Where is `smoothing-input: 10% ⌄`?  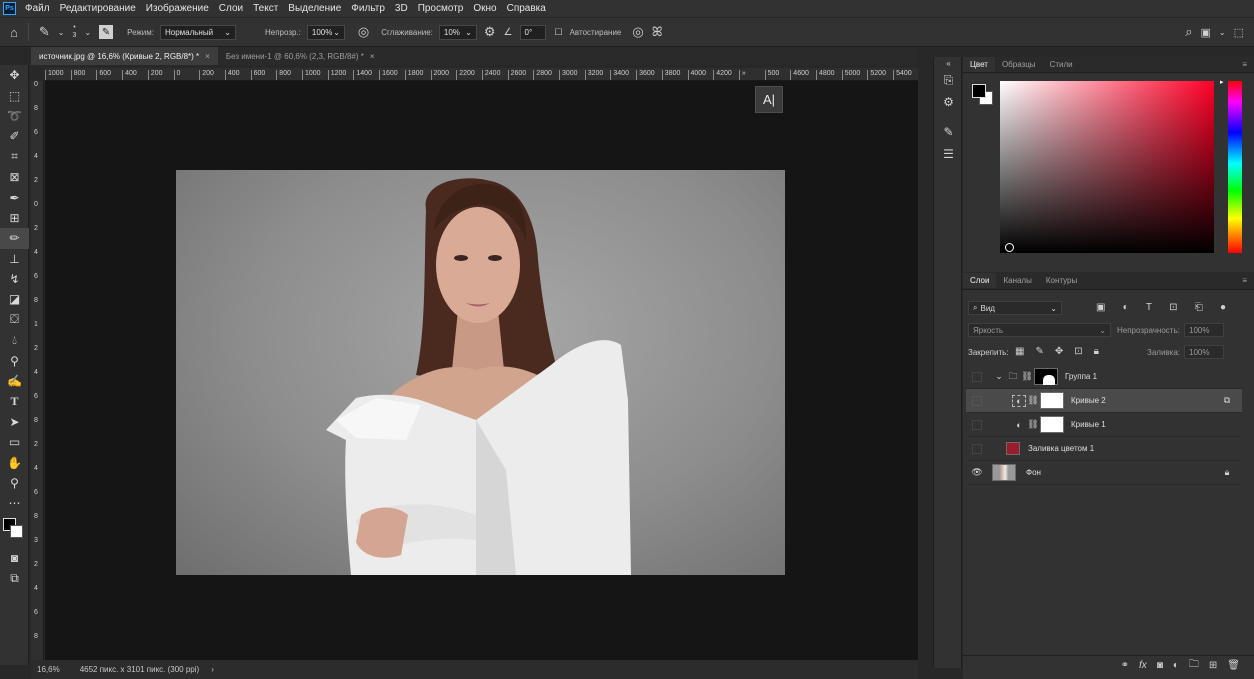
smoothing-input: 10% ⌄ is located at coordinates (457, 32).